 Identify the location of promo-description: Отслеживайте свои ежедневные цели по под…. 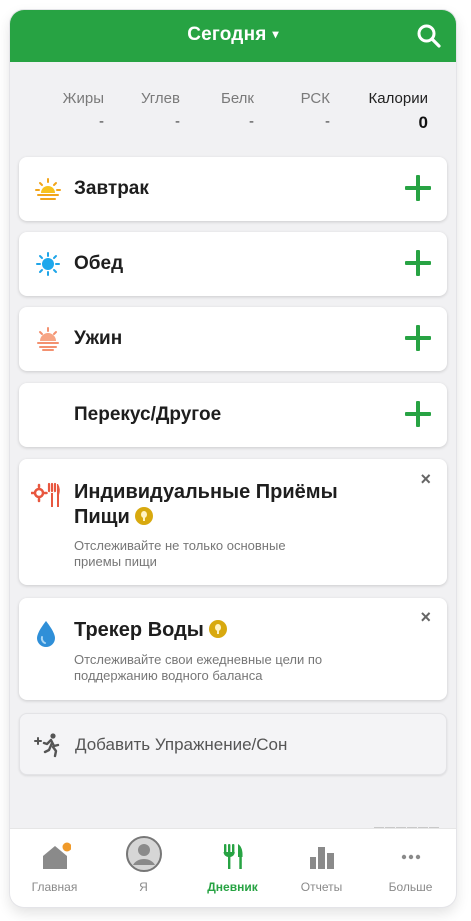
(198, 668).